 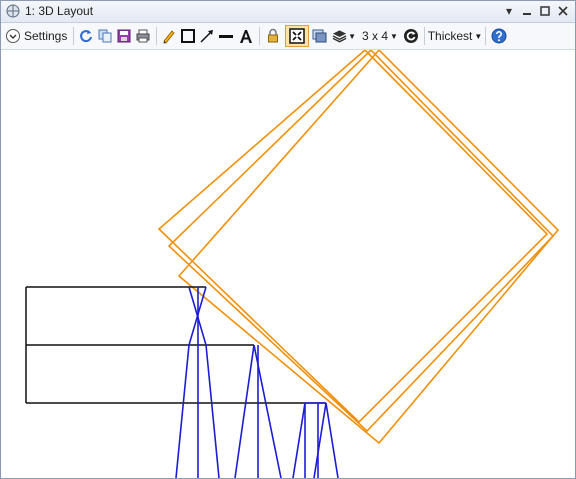 I want to click on help-icon, so click(x=499, y=36).